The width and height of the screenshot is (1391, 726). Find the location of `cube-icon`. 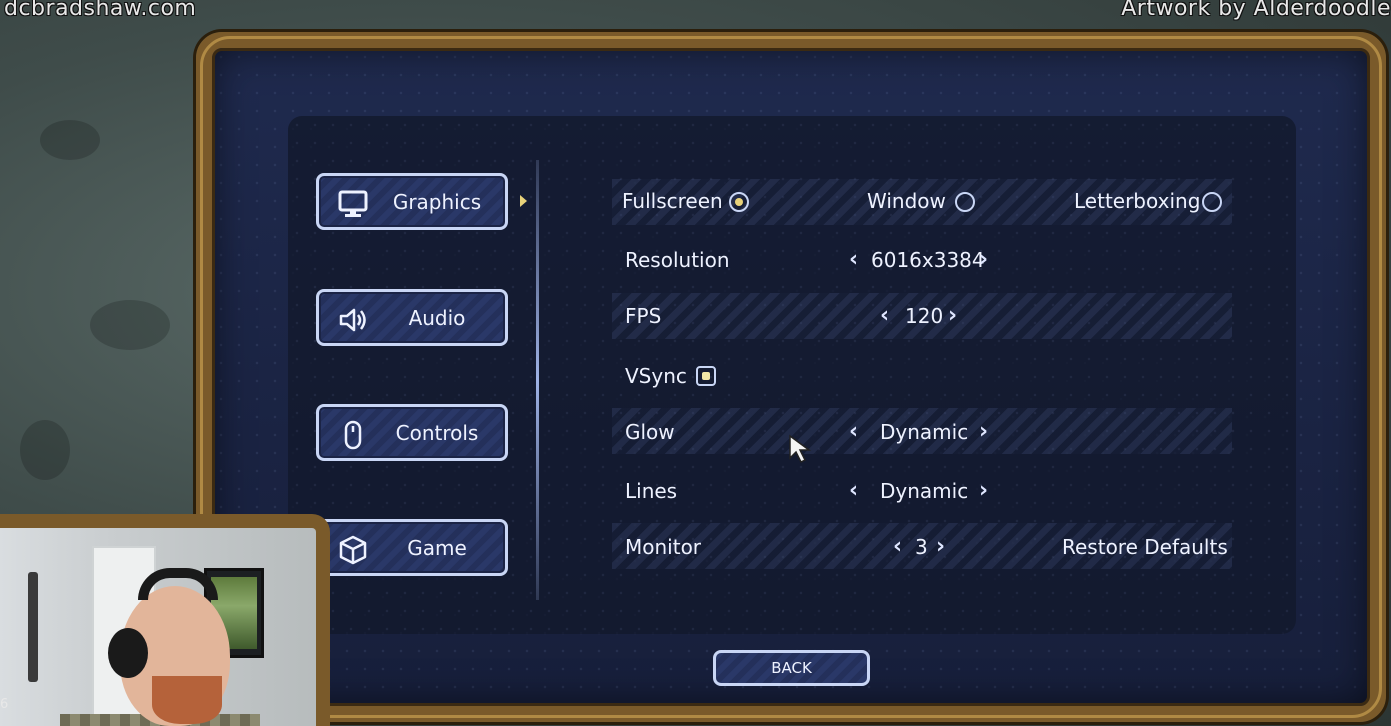

cube-icon is located at coordinates (353, 550).